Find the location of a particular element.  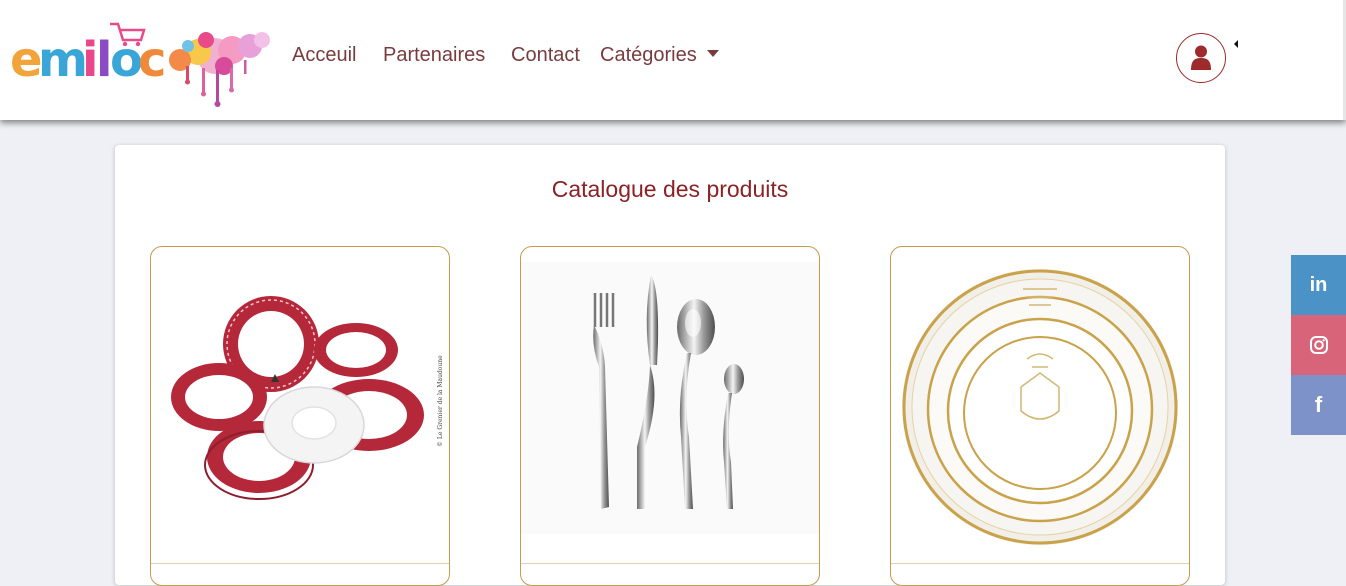

facebook-button: f is located at coordinates (1318, 405).